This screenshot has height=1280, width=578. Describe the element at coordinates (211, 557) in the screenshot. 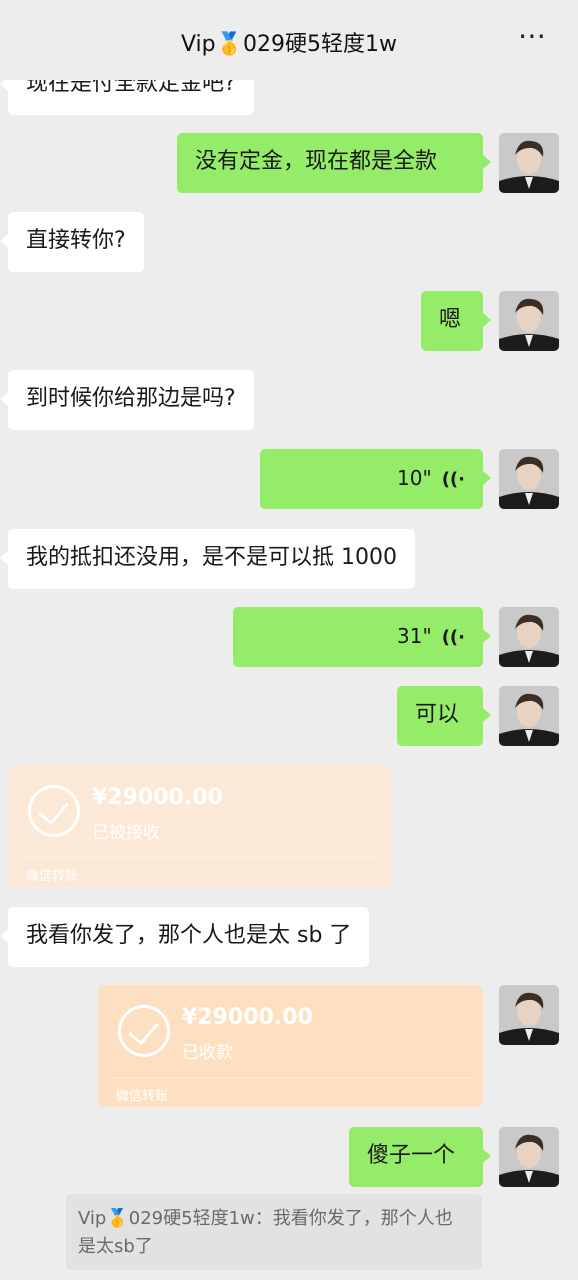

I see `message-text: 我的抵扣还没用，是不是可以抵 1000` at that location.